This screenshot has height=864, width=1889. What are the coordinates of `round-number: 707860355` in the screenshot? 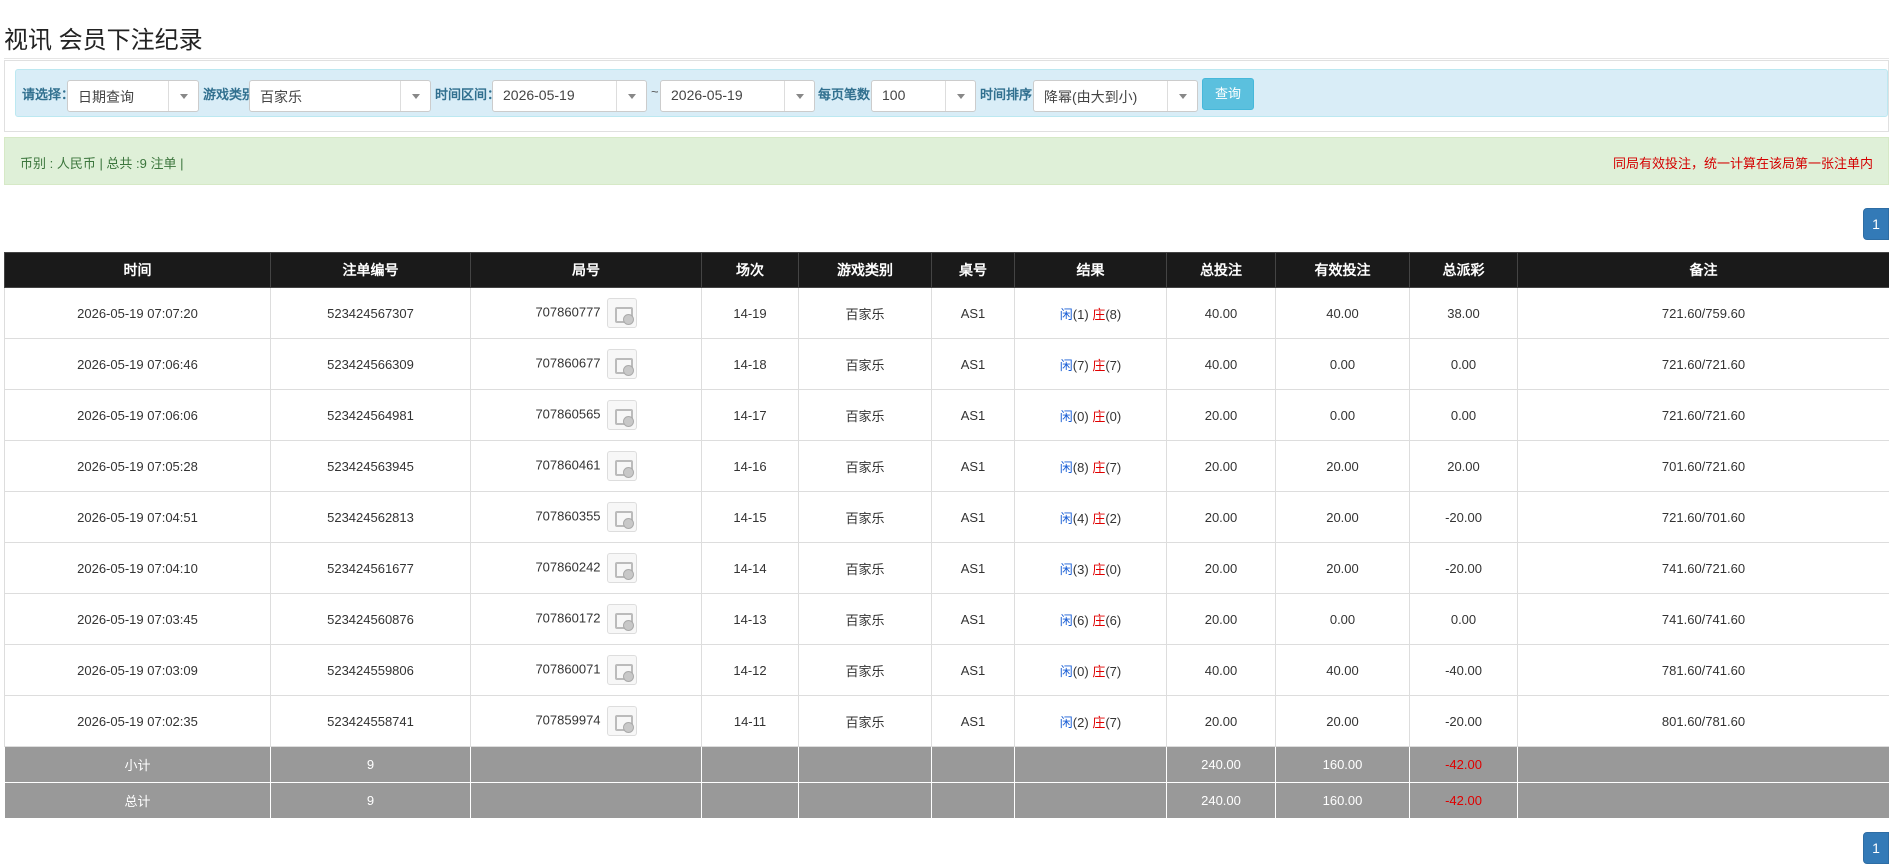 It's located at (568, 516).